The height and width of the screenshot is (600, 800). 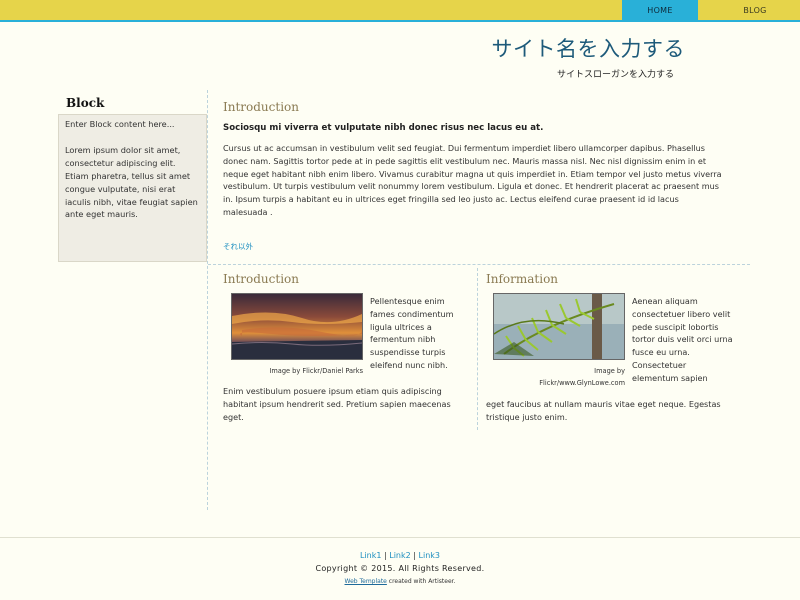 I want to click on main-heading: Introduction, so click(x=261, y=107).